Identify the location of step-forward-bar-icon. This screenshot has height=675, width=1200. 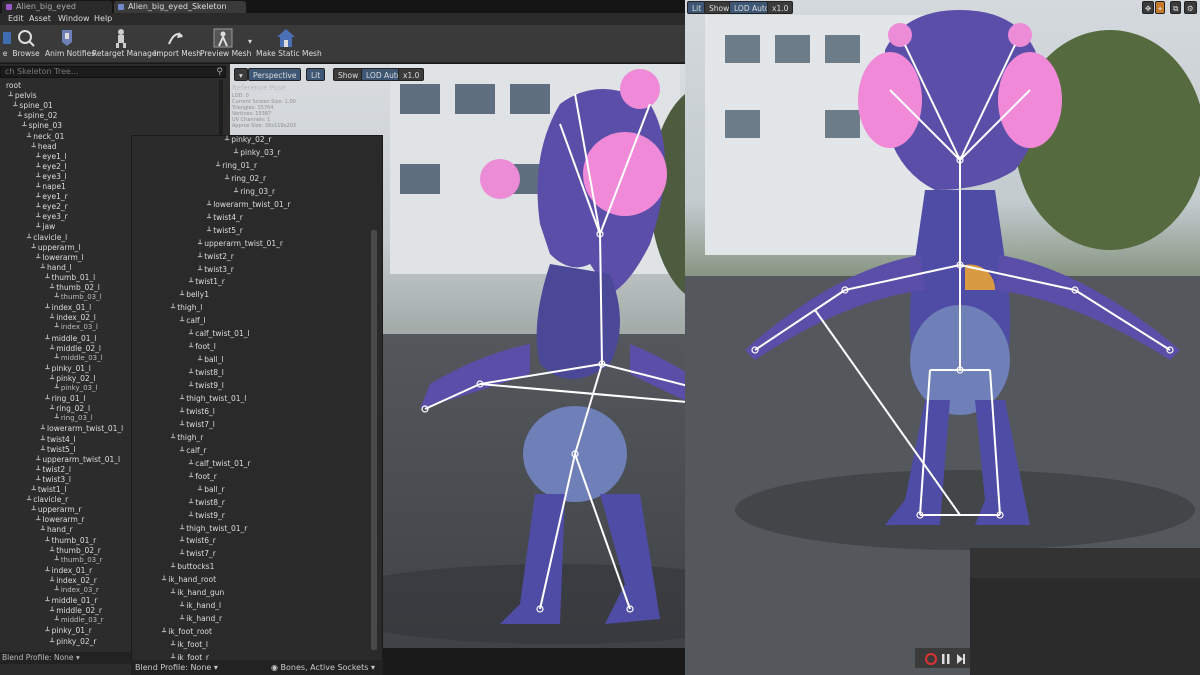
(964, 659).